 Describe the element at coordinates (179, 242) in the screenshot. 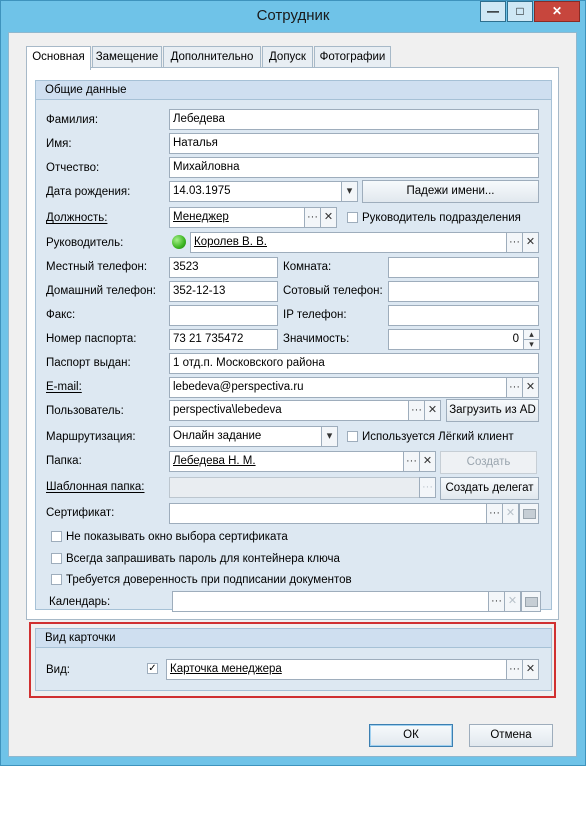

I see `status-online-icon` at that location.